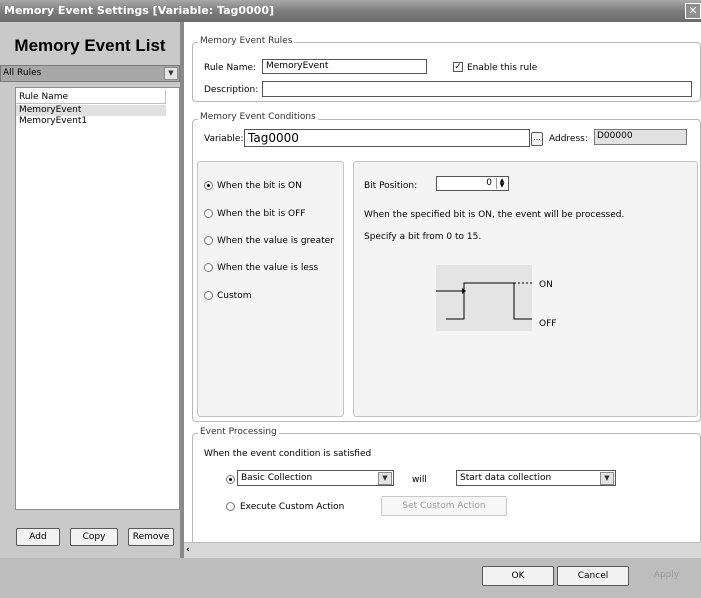  What do you see at coordinates (268, 268) in the screenshot?
I see `option-label: When the value is less` at bounding box center [268, 268].